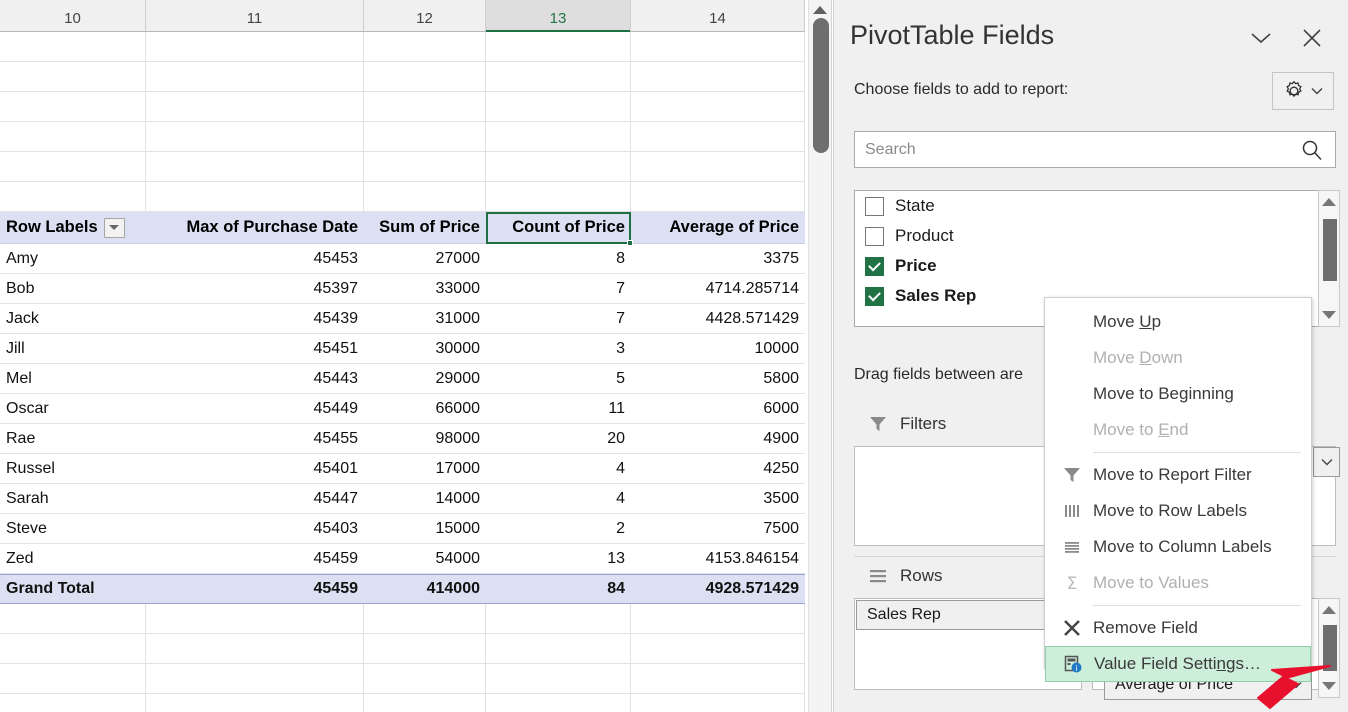 The width and height of the screenshot is (1348, 712). Describe the element at coordinates (425, 288) in the screenshot. I see `value-cell: 33000` at that location.